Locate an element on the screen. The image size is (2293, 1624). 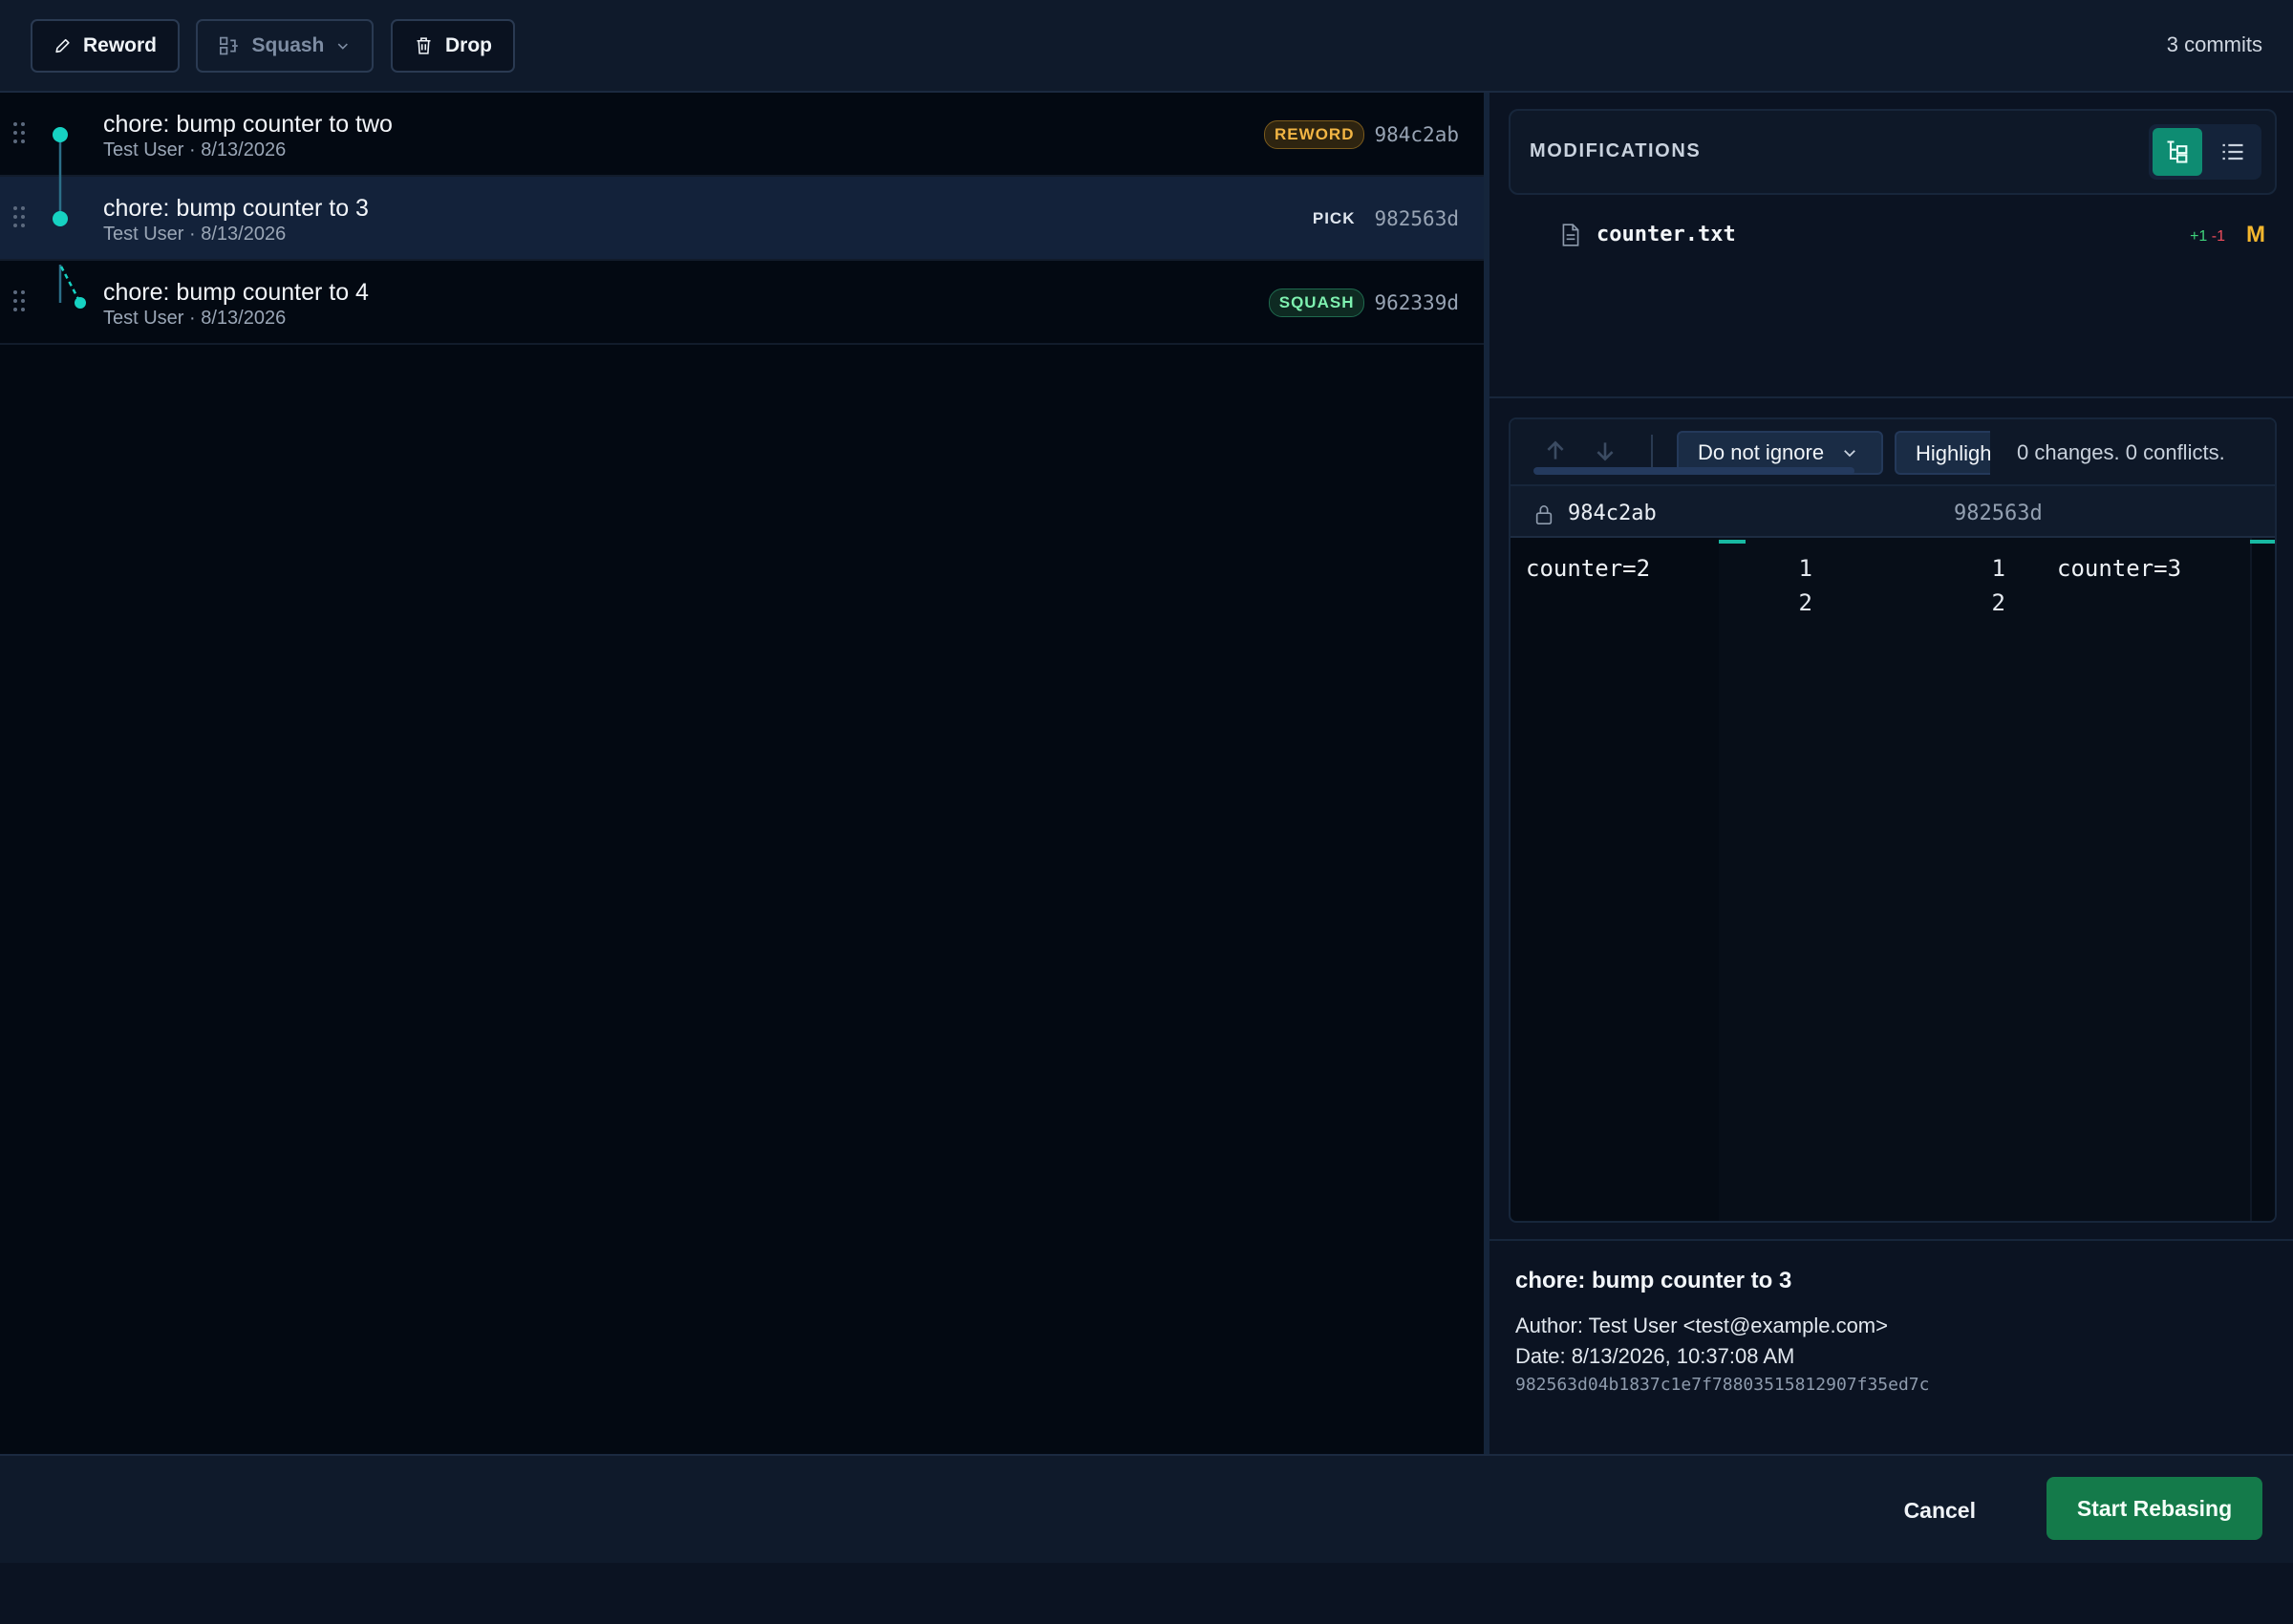
line-number-gutter is located at coordinates (1985, 880).